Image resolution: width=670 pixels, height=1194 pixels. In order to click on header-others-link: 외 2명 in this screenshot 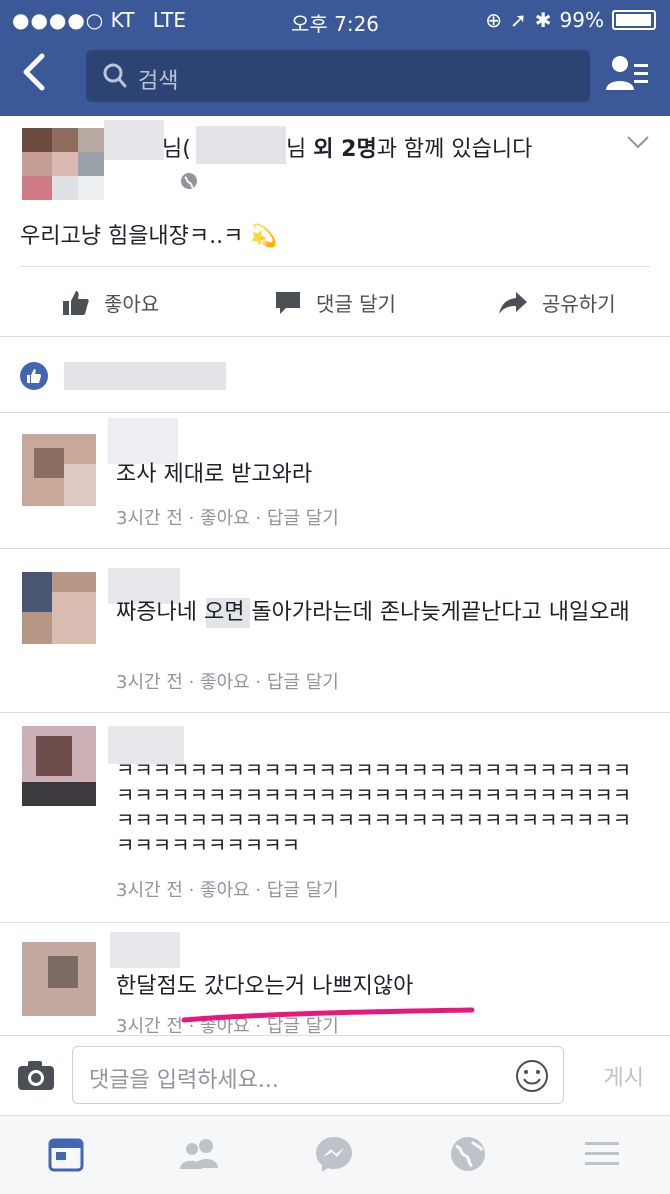, I will do `click(344, 149)`.